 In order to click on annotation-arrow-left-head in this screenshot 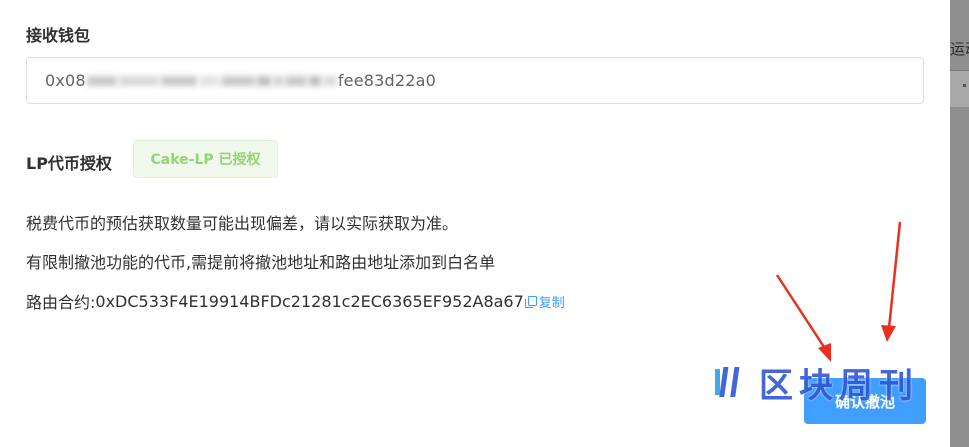, I will do `click(824, 352)`.